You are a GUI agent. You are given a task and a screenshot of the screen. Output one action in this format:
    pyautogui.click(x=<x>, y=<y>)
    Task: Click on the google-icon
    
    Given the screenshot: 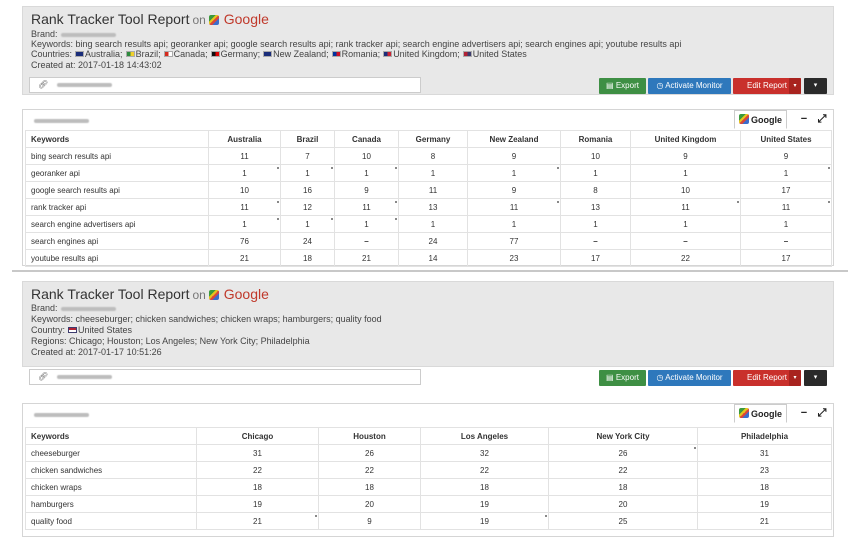 What is the action you would take?
    pyautogui.click(x=744, y=413)
    